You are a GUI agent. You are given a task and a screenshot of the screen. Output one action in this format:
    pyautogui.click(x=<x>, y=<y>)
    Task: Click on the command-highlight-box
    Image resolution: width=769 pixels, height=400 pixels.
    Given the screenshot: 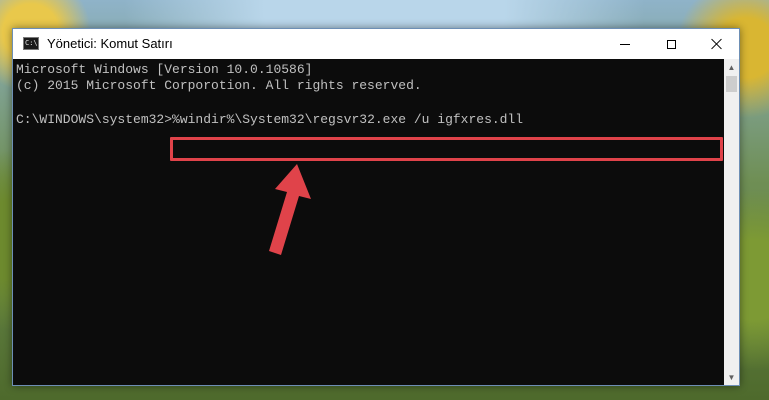 What is the action you would take?
    pyautogui.click(x=446, y=149)
    